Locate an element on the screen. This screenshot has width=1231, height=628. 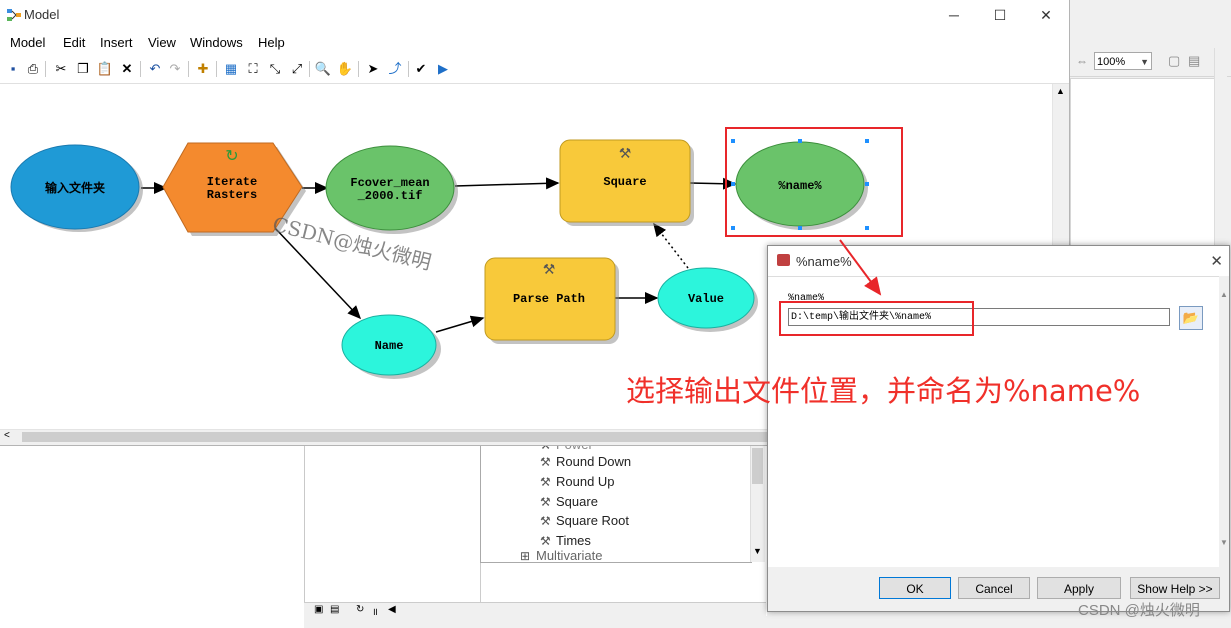
node-name-label: Name is located at coordinates (389, 346).